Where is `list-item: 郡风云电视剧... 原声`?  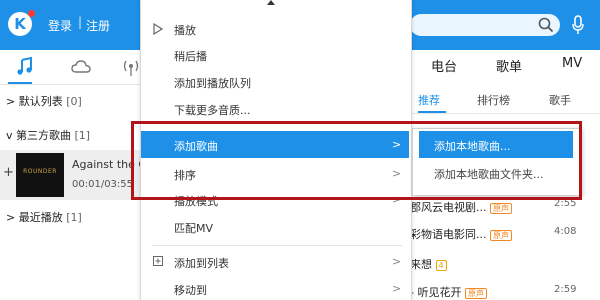
list-item: 郡风云电视剧... 原声 is located at coordinates (461, 207).